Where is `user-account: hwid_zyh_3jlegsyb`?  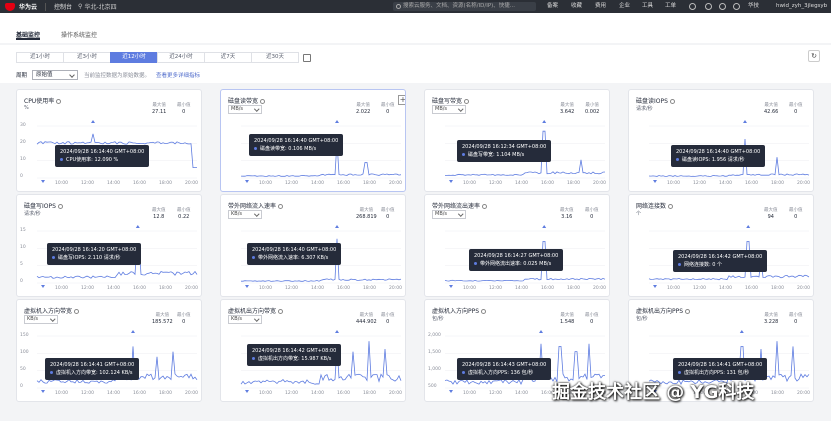 user-account: hwid_zyh_3jlegsyb is located at coordinates (803, 6).